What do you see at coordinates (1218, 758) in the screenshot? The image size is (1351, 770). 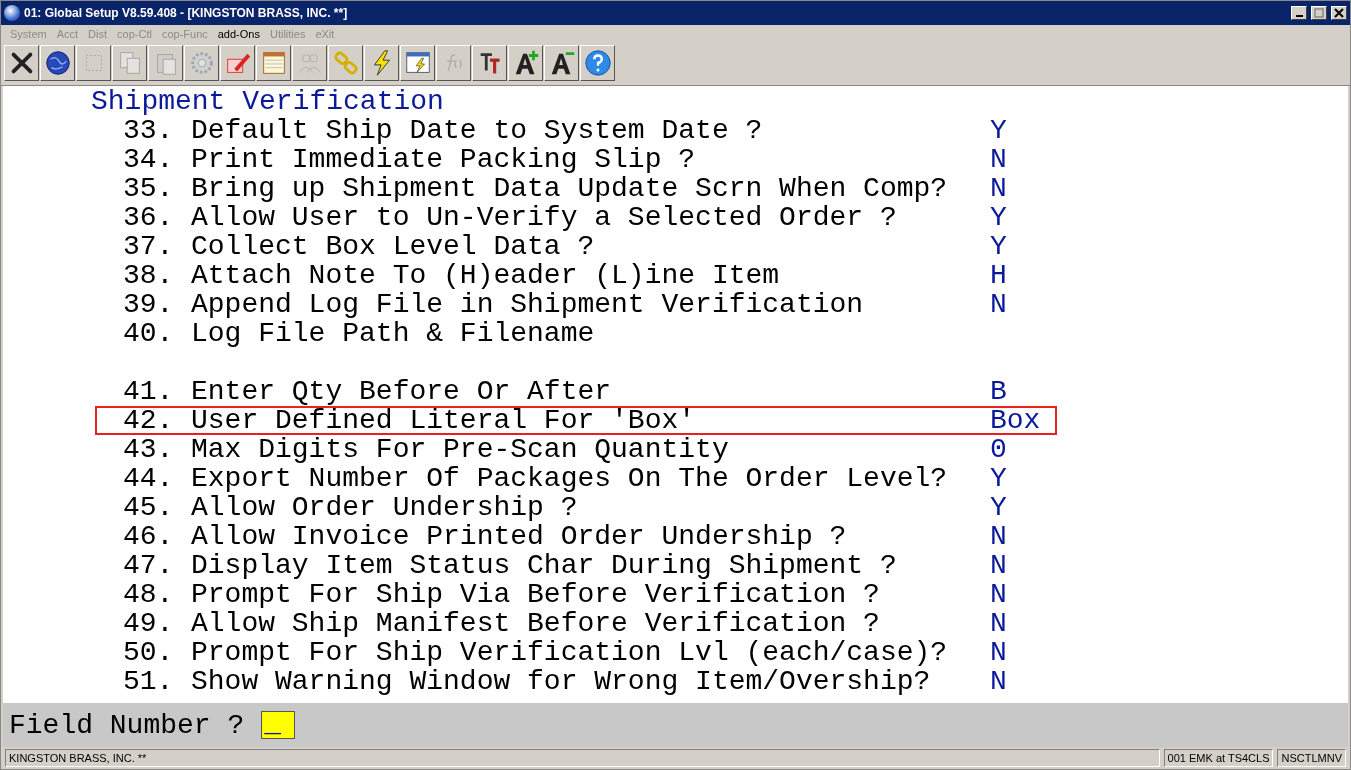 I see `status-panel: 001 EMK at TS4CLS` at bounding box center [1218, 758].